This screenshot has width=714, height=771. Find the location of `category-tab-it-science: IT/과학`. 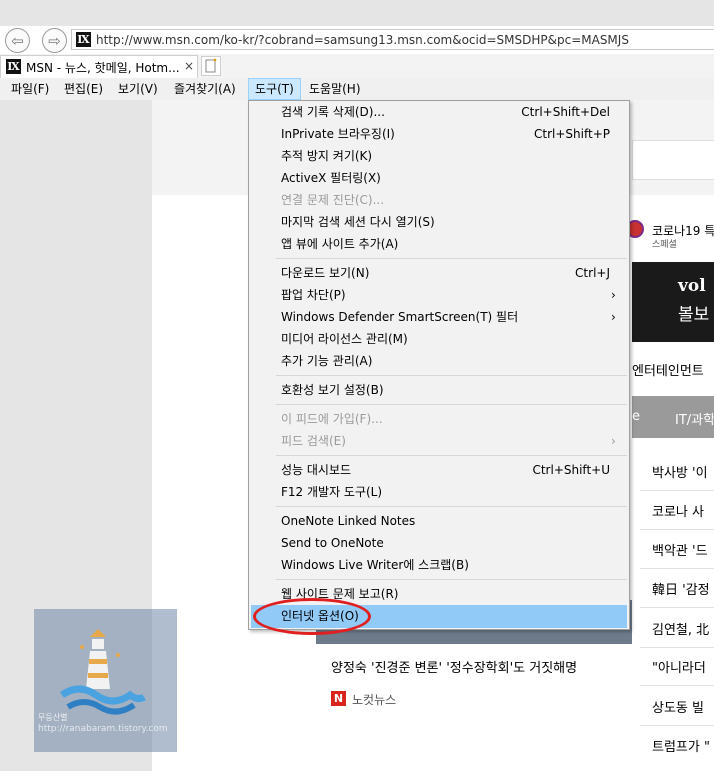

category-tab-it-science: IT/과학 is located at coordinates (694, 418).